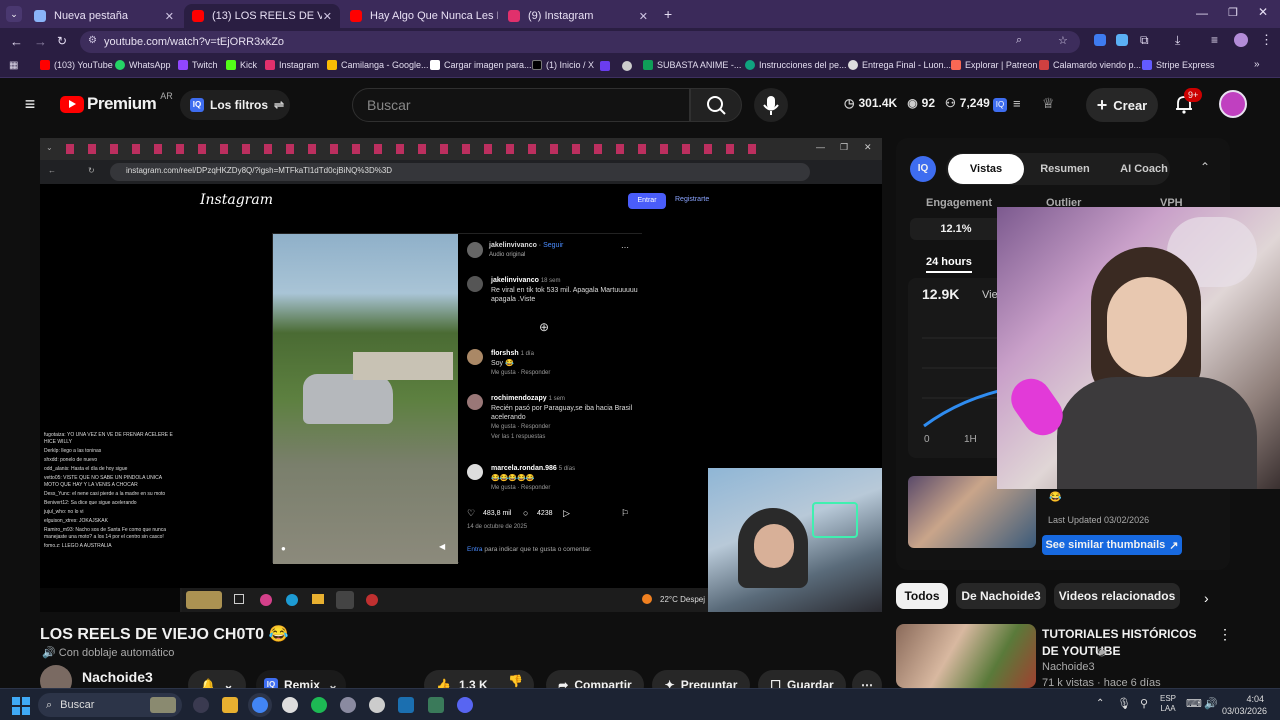 The image size is (1280, 720). What do you see at coordinates (62, 41) in the screenshot?
I see `reload-icon: ↻` at bounding box center [62, 41].